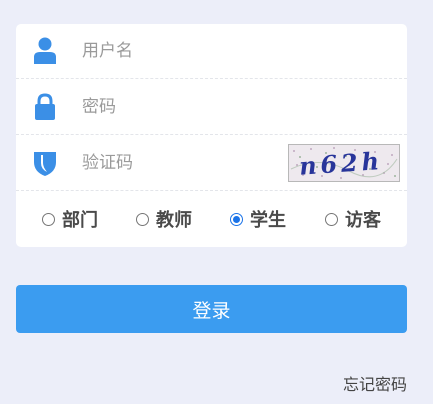  I want to click on role-label-teacher: 教师, so click(174, 220).